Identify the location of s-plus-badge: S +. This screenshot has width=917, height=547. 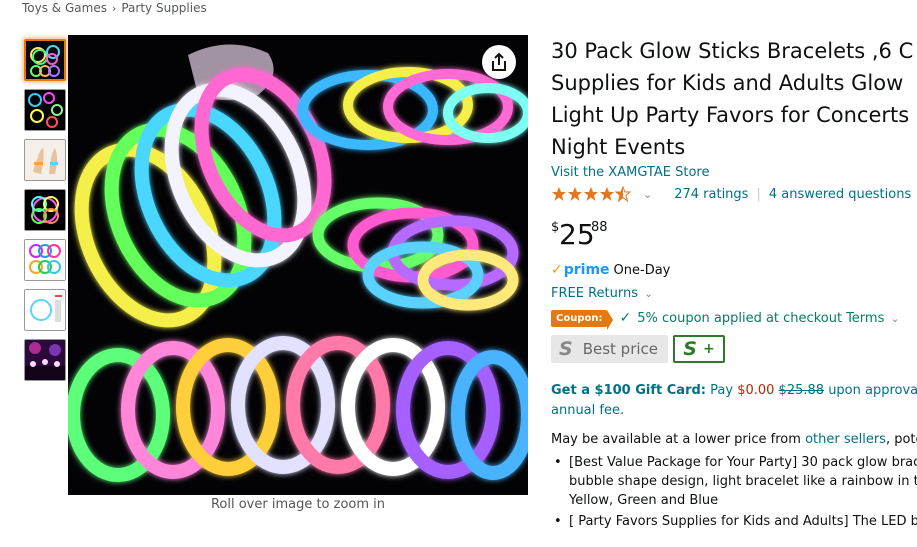
(699, 349).